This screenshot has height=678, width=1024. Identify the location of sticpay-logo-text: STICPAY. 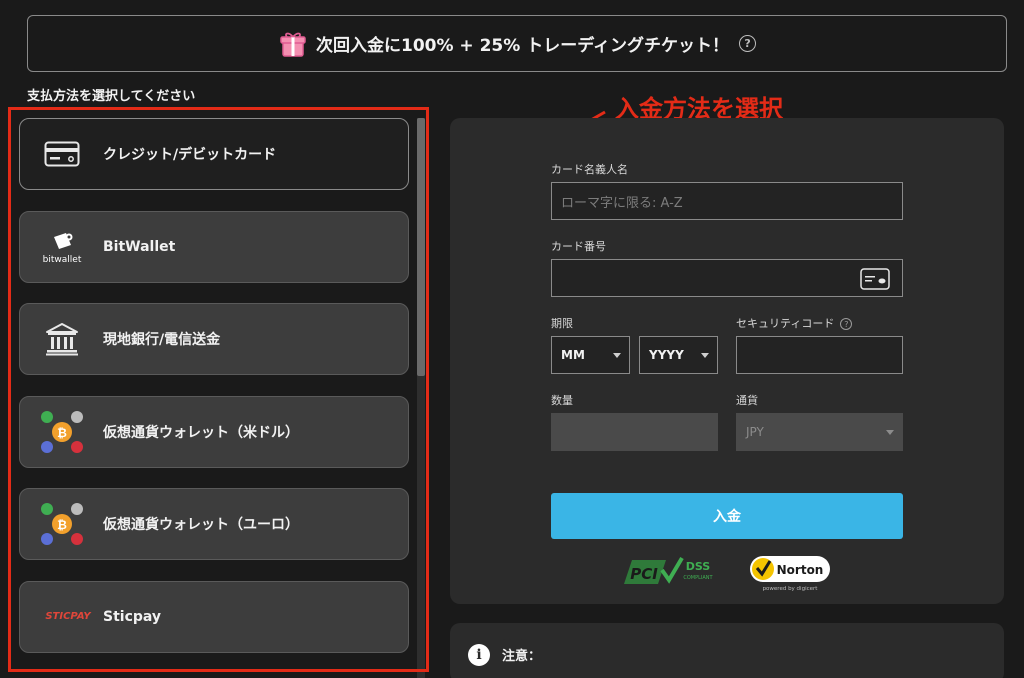
(68, 616).